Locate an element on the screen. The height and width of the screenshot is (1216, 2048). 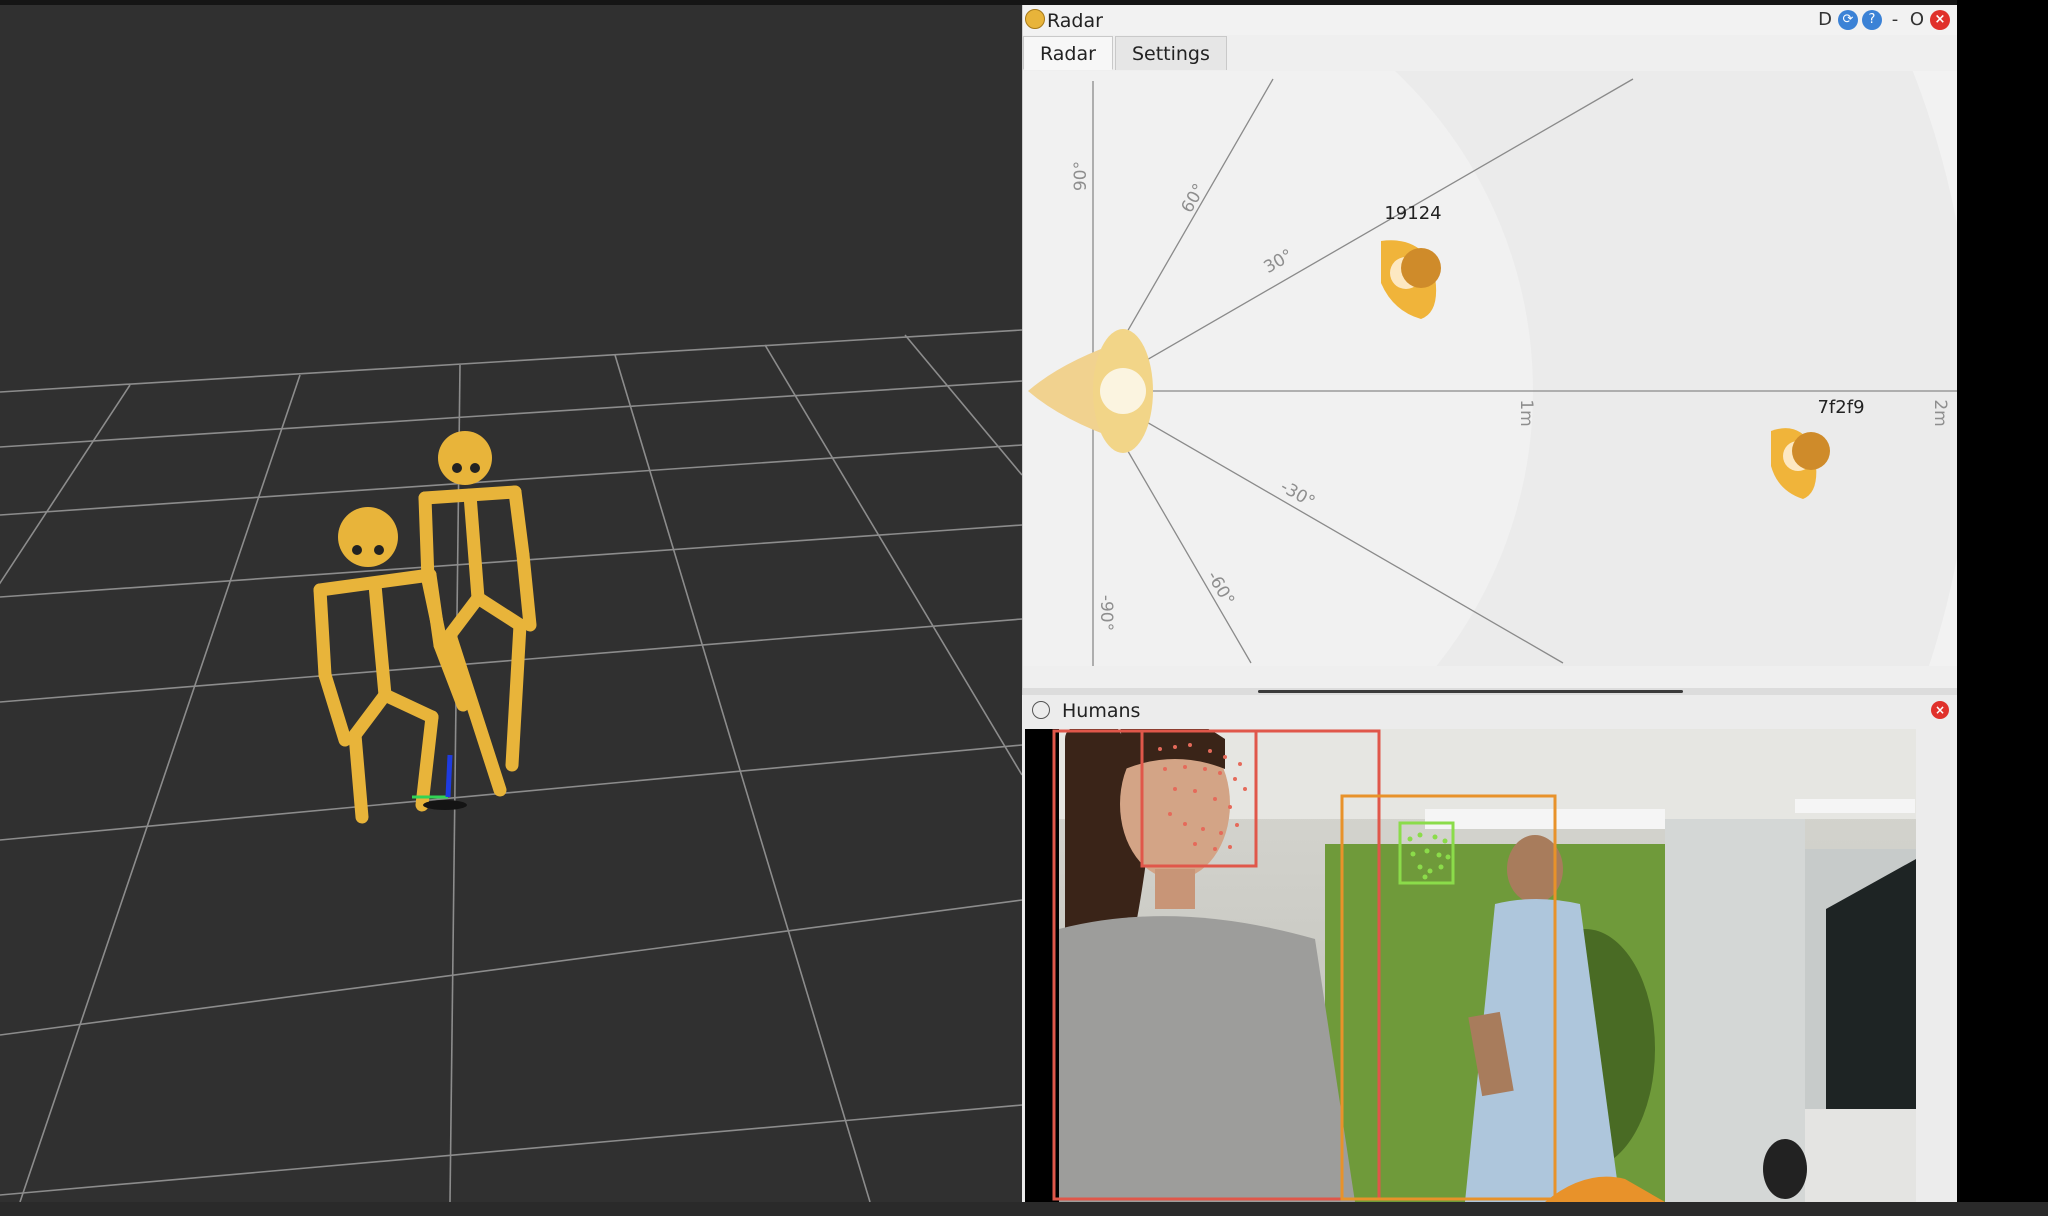
angle-label-90: 90° is located at coordinates (1081, 176).